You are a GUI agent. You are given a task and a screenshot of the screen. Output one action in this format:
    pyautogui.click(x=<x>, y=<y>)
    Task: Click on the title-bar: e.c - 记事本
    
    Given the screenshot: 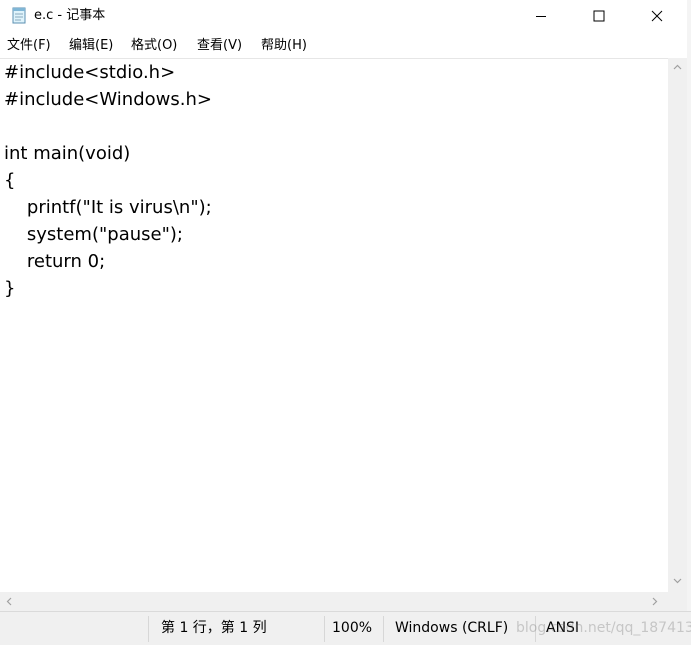 What is the action you would take?
    pyautogui.click(x=345, y=16)
    